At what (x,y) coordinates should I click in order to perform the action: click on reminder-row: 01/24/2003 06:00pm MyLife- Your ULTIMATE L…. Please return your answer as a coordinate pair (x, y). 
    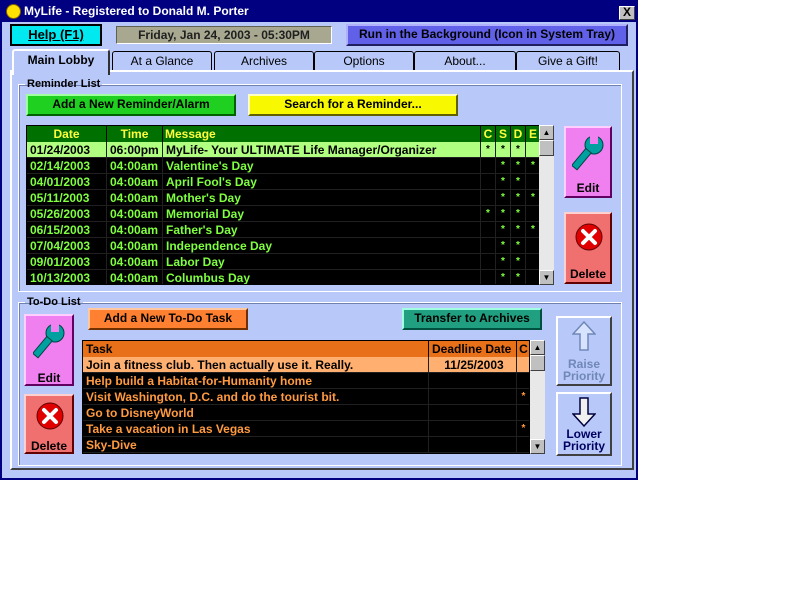
    Looking at the image, I should click on (283, 150).